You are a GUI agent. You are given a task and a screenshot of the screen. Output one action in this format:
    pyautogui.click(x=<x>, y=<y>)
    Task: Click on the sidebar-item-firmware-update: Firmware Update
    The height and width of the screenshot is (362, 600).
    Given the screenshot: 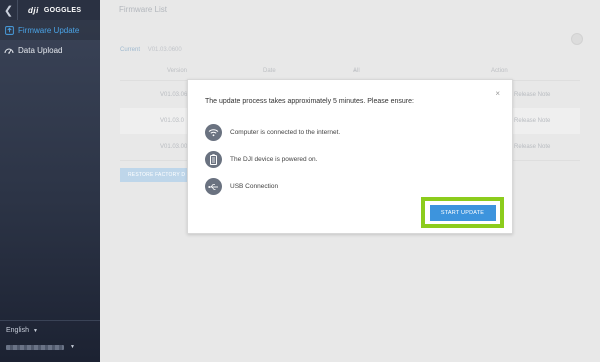 What is the action you would take?
    pyautogui.click(x=50, y=30)
    